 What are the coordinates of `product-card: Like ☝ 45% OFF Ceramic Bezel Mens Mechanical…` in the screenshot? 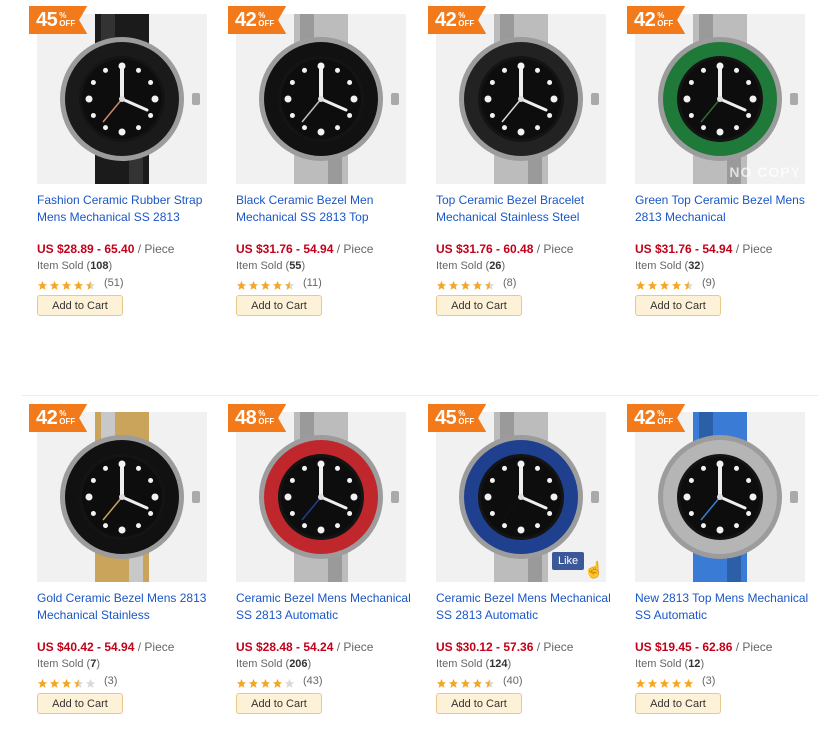 It's located at (530, 573).